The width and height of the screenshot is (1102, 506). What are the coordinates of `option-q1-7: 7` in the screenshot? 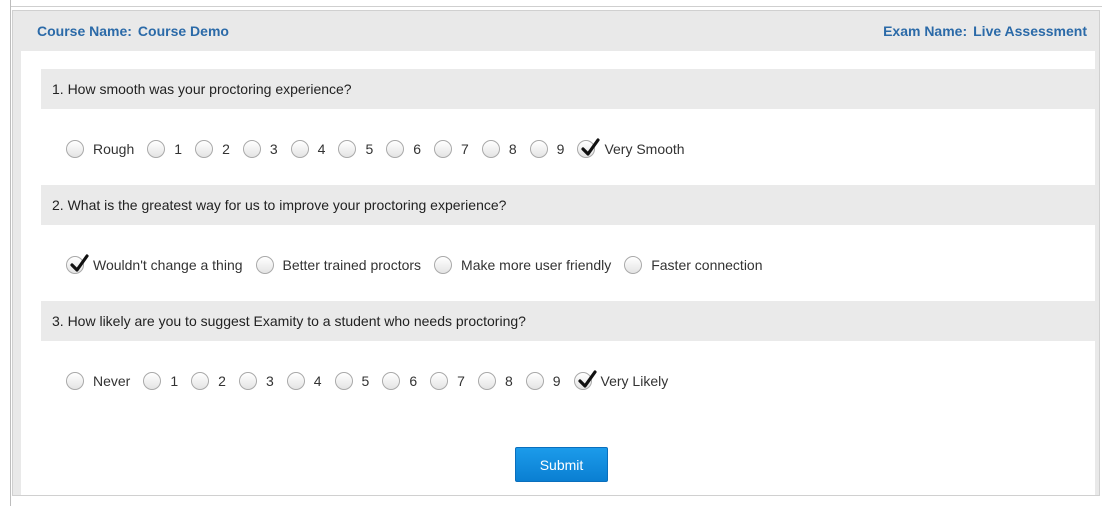 It's located at (451, 149).